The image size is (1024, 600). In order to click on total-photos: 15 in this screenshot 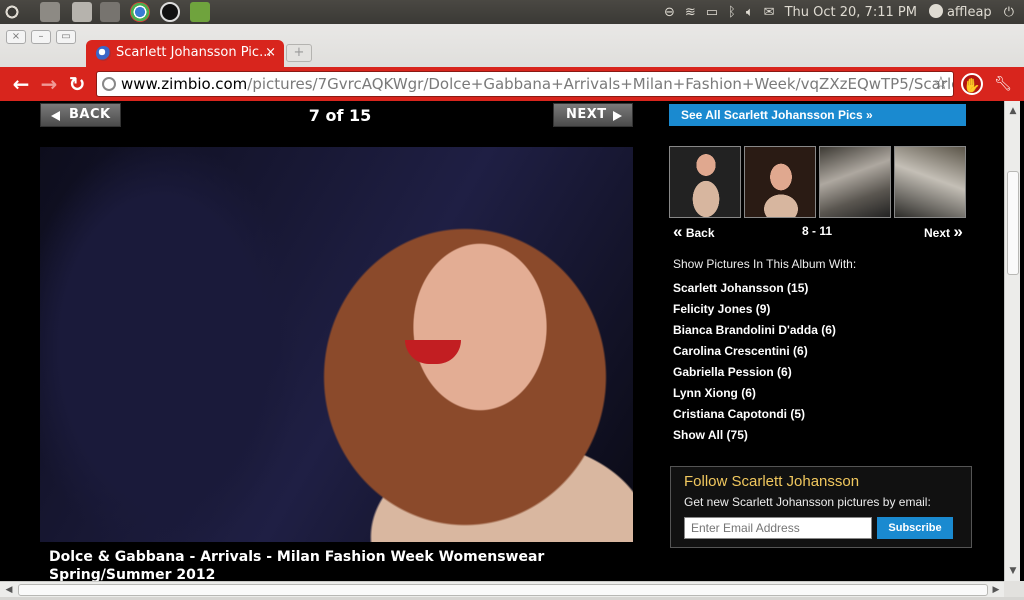, I will do `click(360, 115)`.